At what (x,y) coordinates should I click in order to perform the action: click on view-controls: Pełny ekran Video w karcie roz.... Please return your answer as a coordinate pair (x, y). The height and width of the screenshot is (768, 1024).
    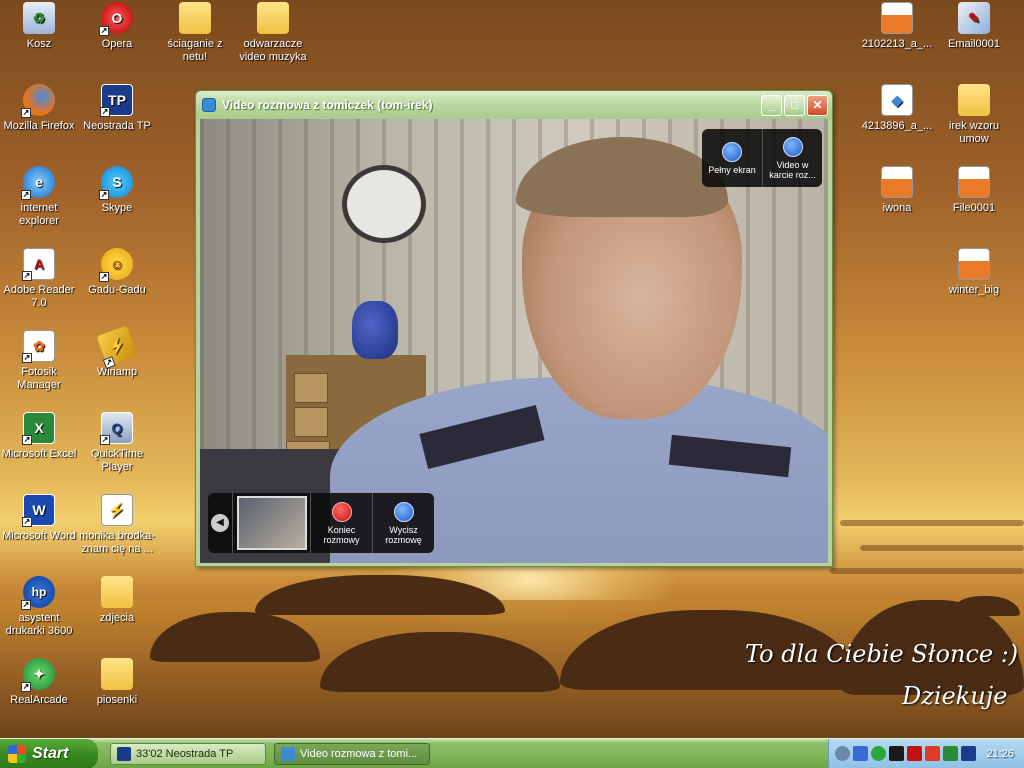
    Looking at the image, I should click on (762, 158).